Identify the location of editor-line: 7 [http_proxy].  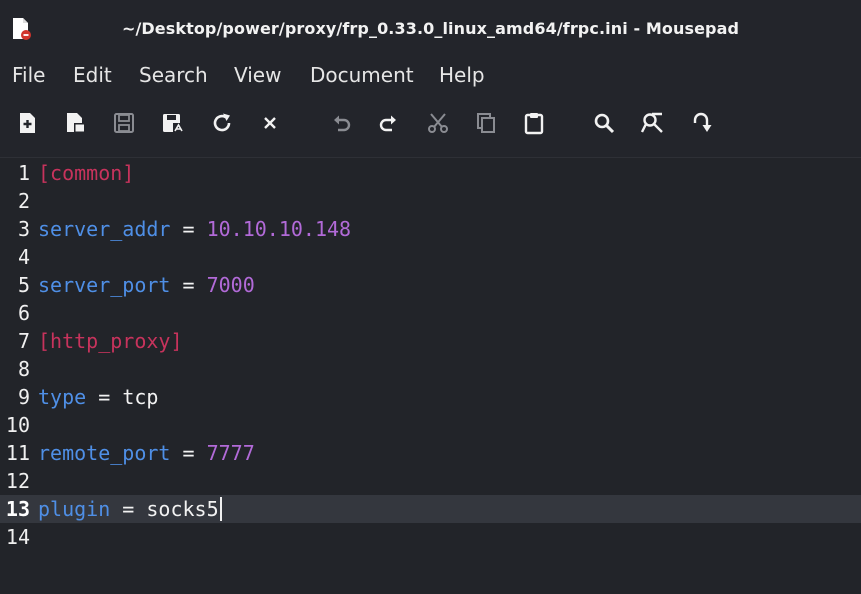
(430, 341).